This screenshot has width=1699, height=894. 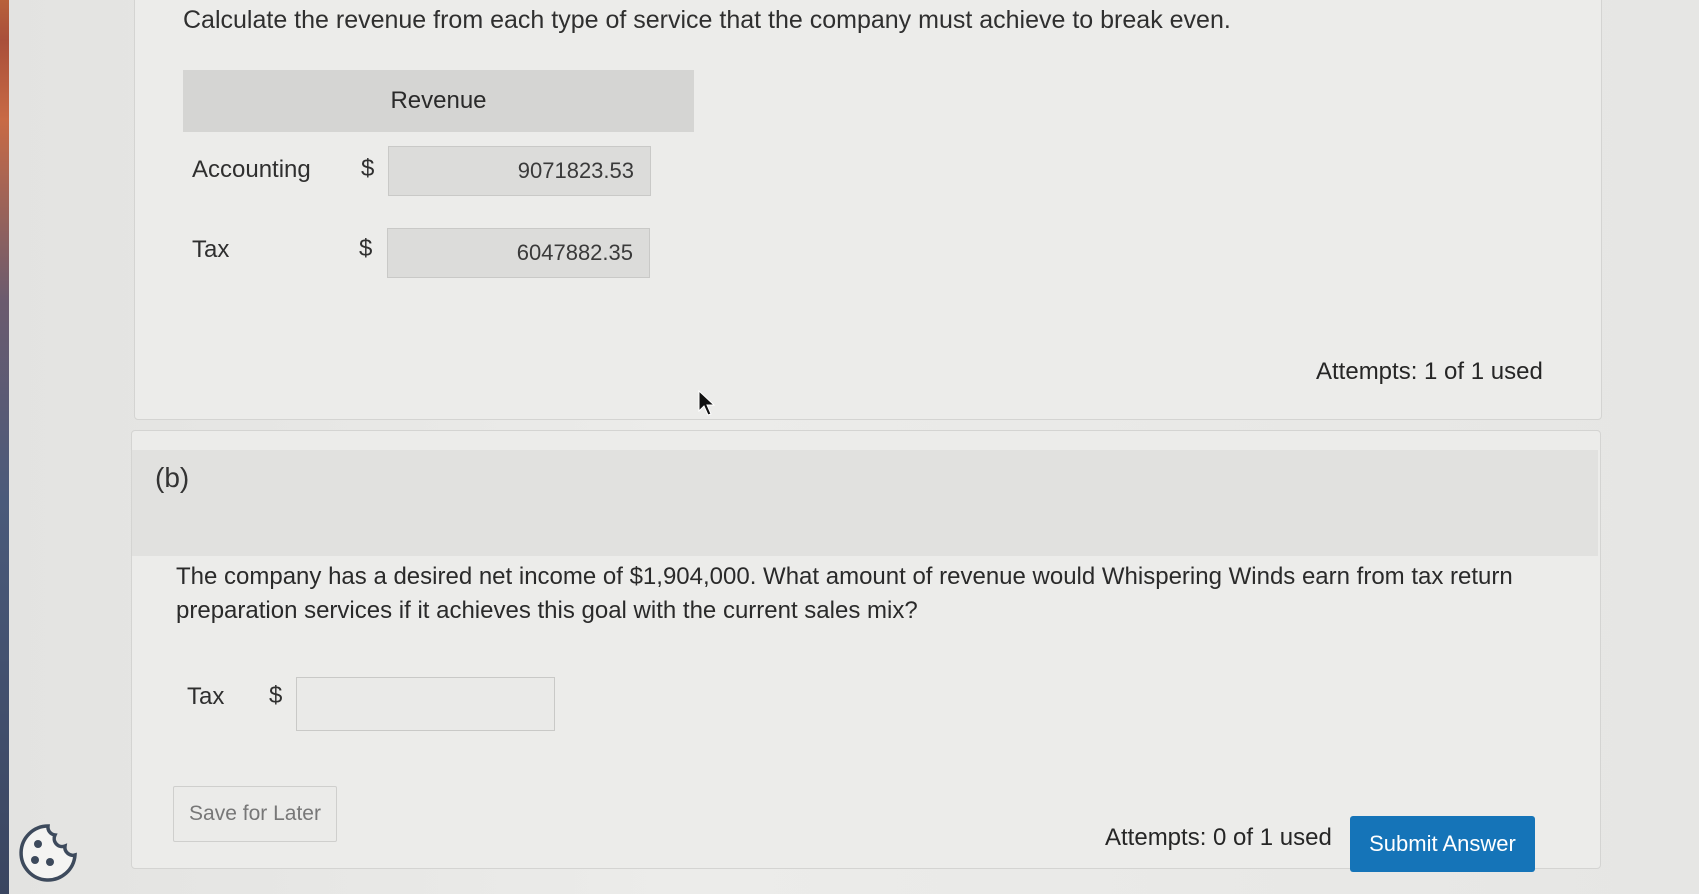 I want to click on tax-row-label: Tax, so click(x=211, y=249).